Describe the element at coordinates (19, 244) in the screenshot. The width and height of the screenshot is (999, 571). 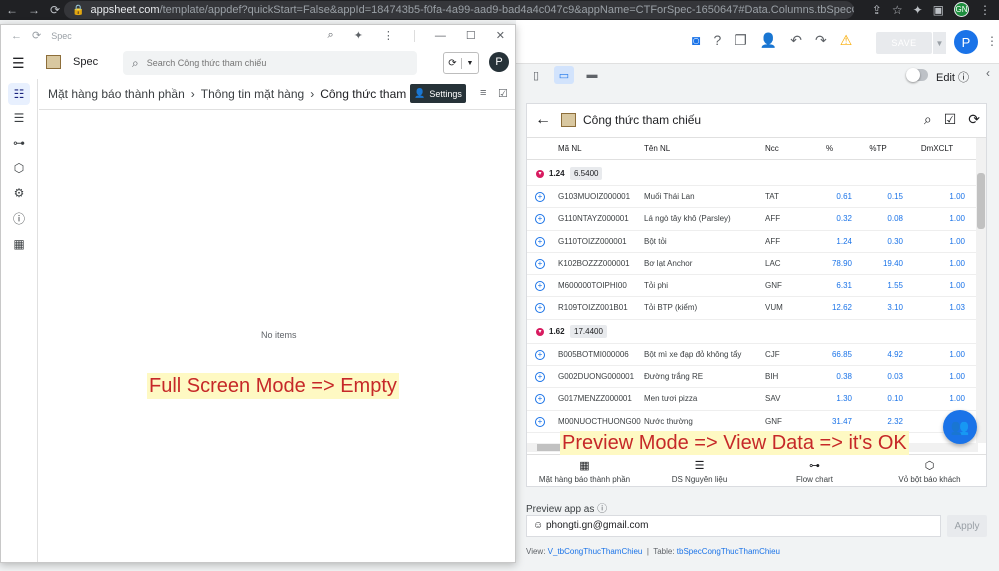
I see `sidebar-grid-icon: ▦` at that location.